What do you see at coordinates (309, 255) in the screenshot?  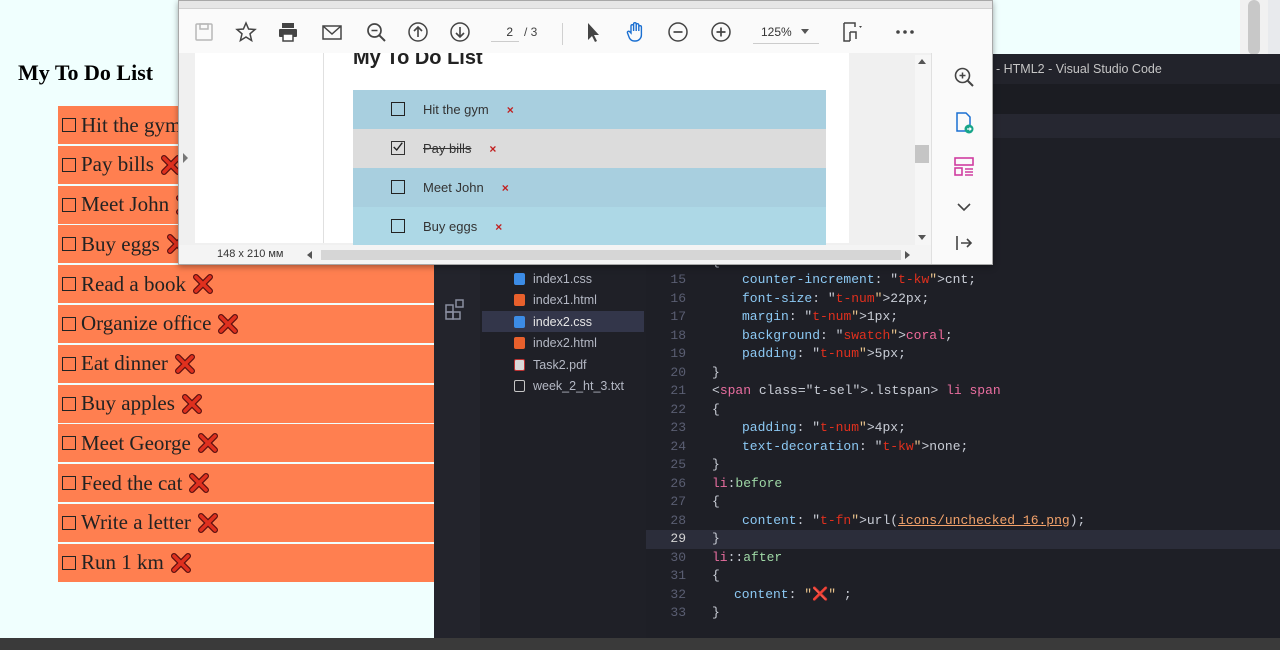 I see `scroll-left-icon` at bounding box center [309, 255].